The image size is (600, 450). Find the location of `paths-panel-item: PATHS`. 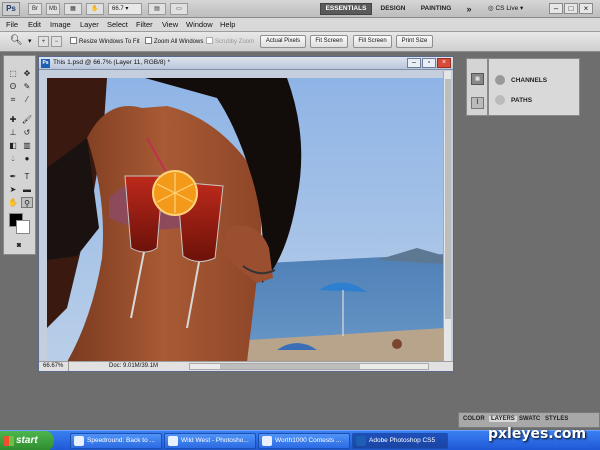

paths-panel-item: PATHS is located at coordinates (513, 100).